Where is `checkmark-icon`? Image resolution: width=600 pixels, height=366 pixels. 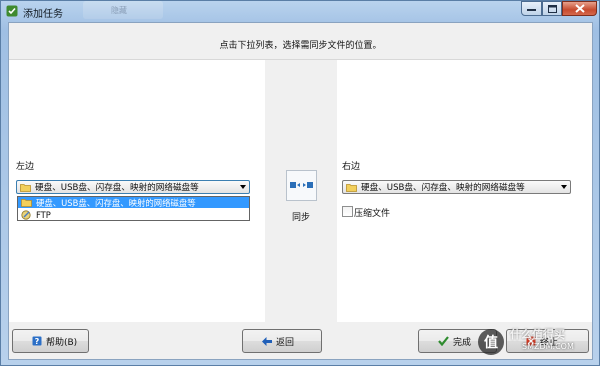 checkmark-icon is located at coordinates (443, 341).